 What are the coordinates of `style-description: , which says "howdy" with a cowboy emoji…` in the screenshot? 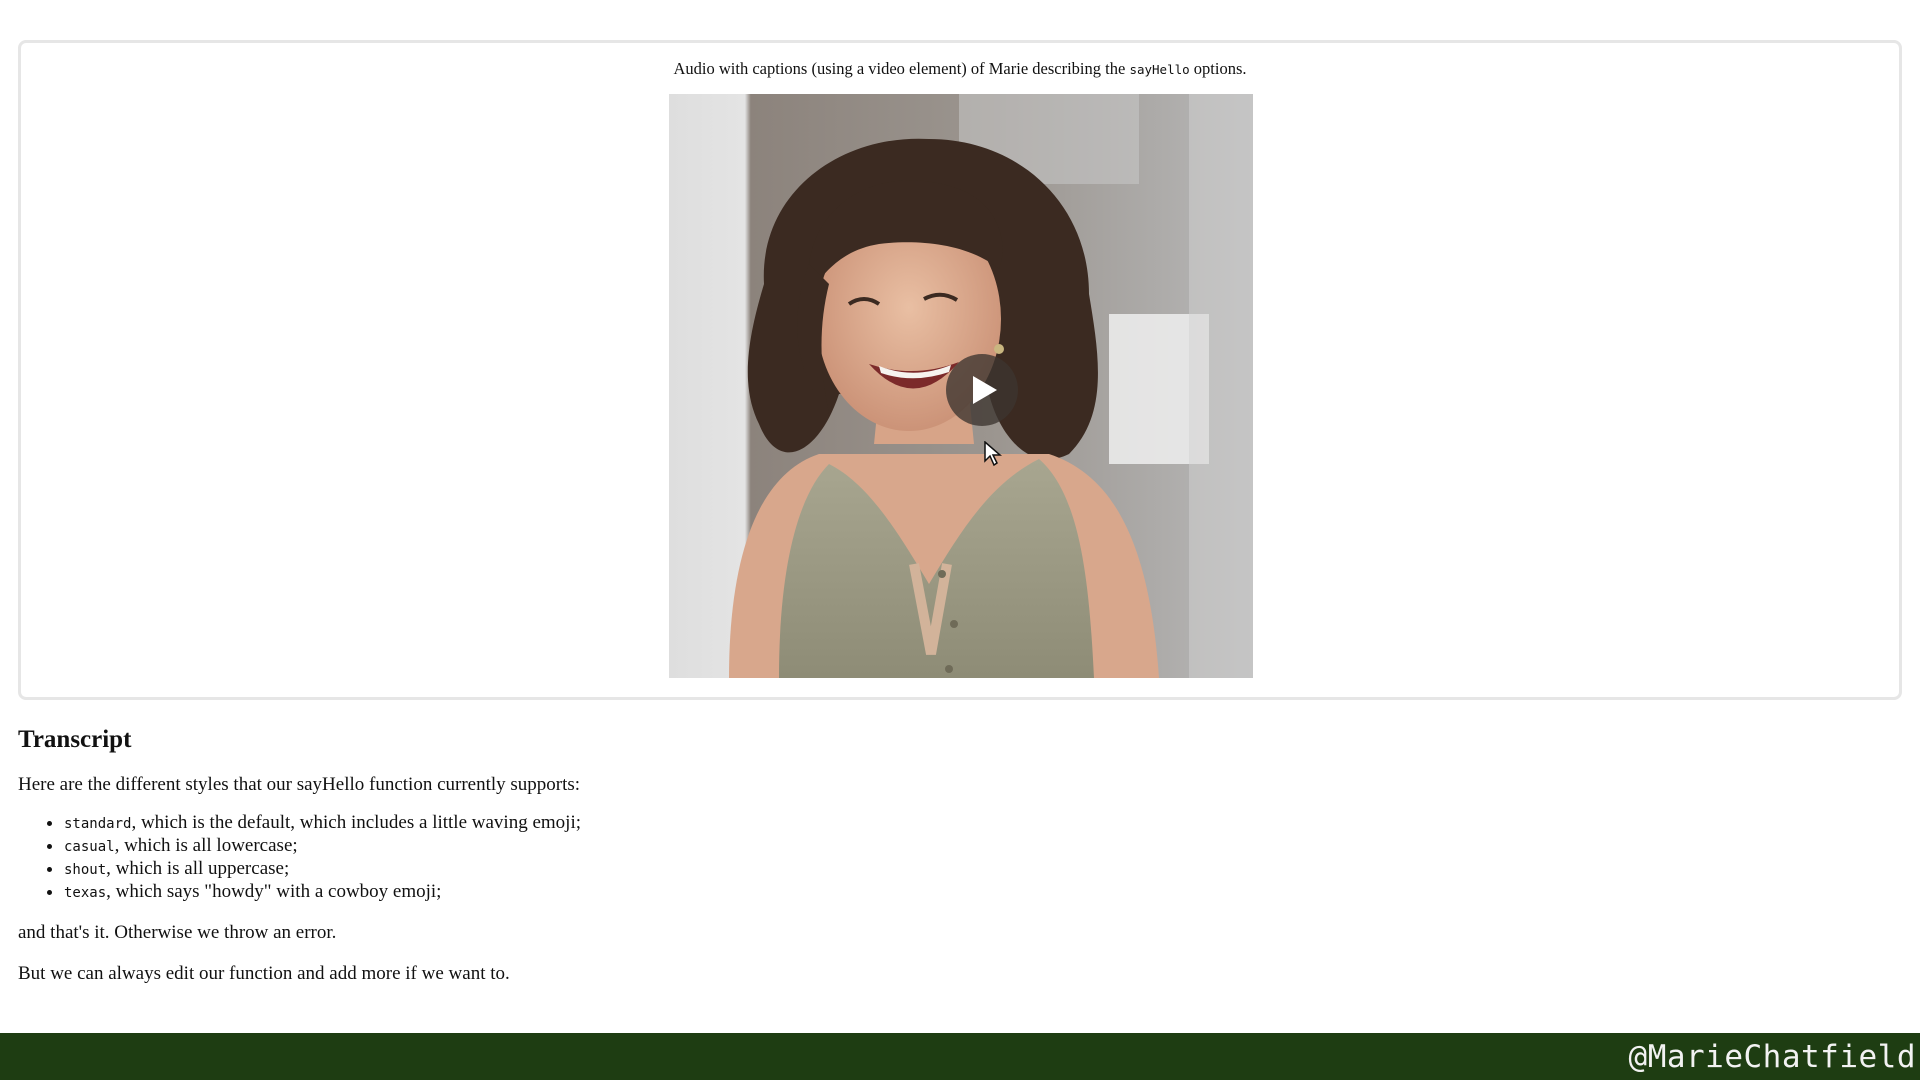 It's located at (274, 891).